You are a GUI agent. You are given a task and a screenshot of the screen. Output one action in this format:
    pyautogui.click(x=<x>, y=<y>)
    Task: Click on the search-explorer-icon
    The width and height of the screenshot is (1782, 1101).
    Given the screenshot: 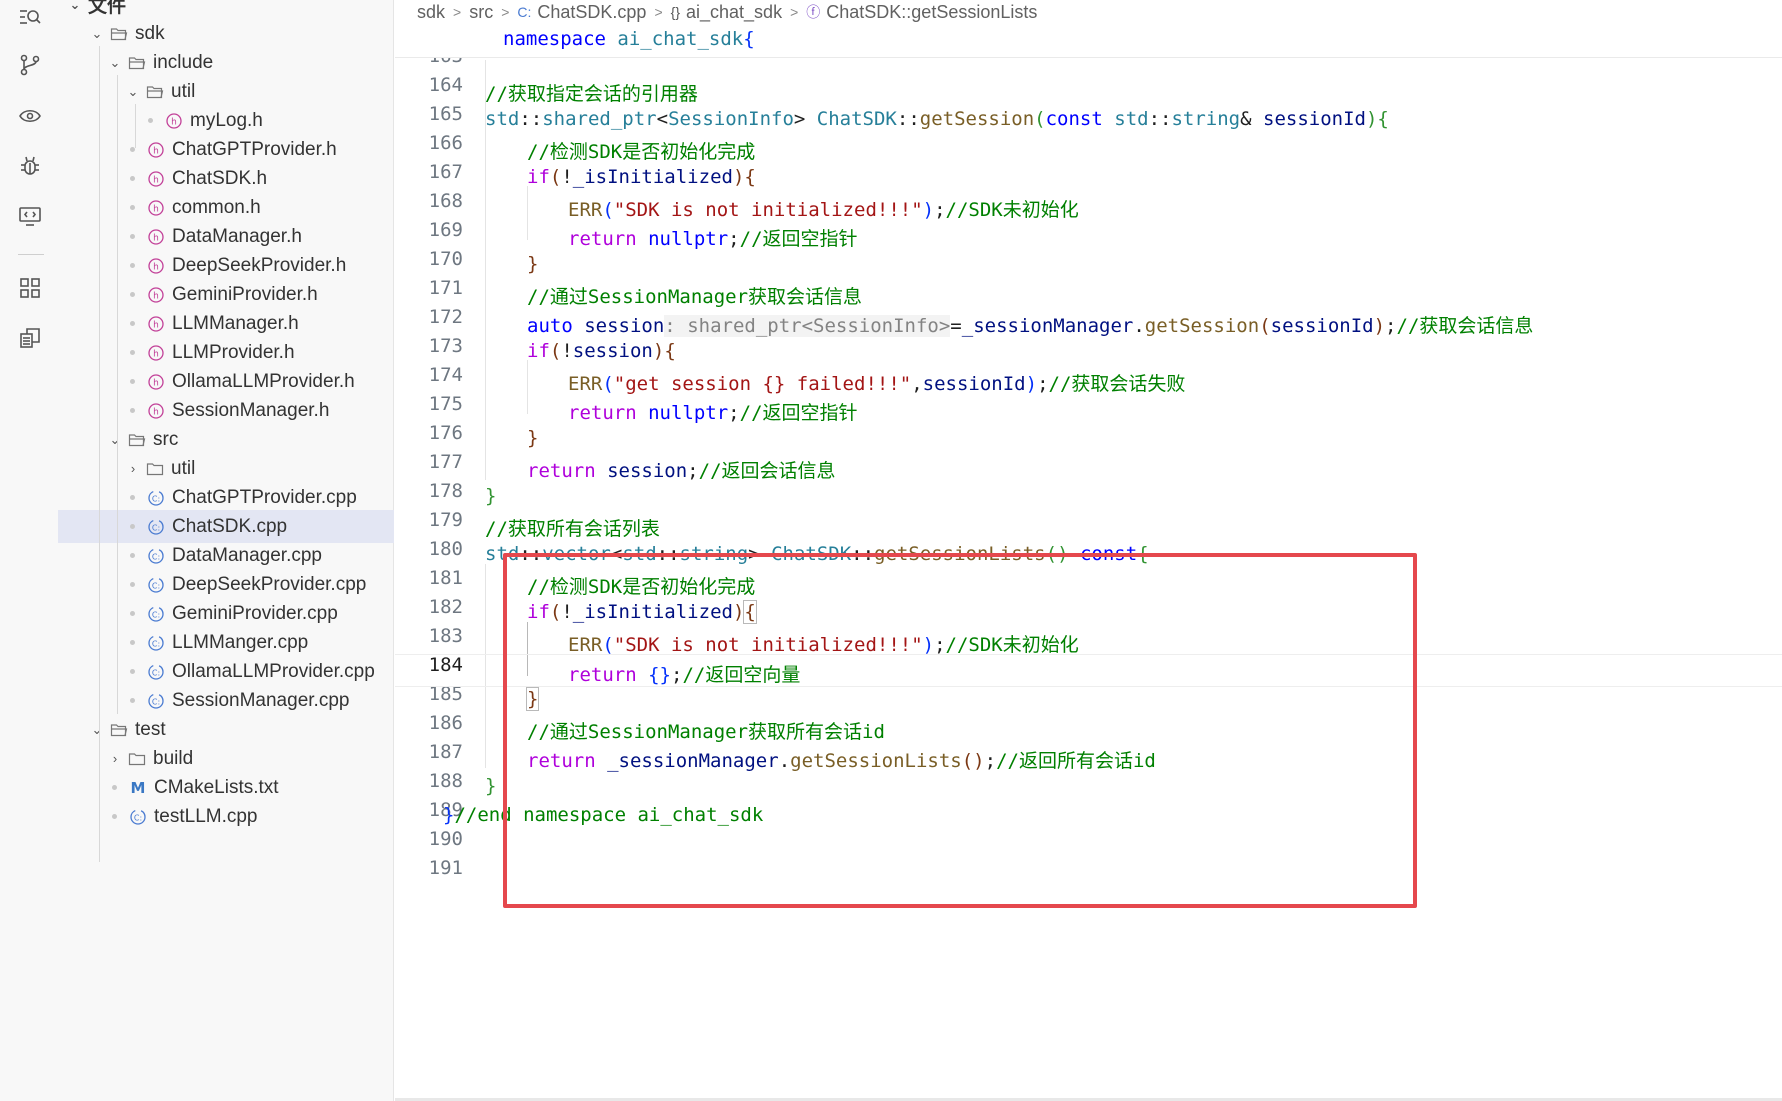 What is the action you would take?
    pyautogui.click(x=30, y=17)
    